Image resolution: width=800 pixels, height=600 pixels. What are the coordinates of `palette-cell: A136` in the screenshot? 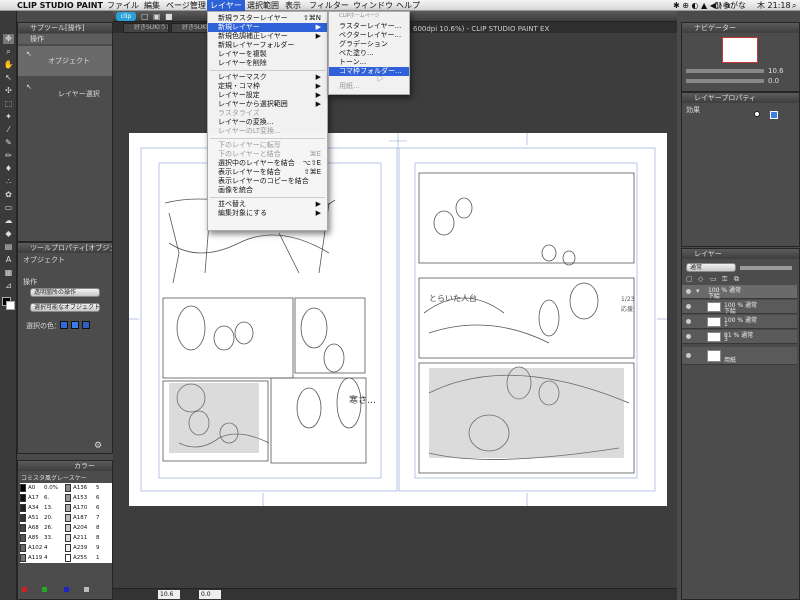 It's located at (84, 488).